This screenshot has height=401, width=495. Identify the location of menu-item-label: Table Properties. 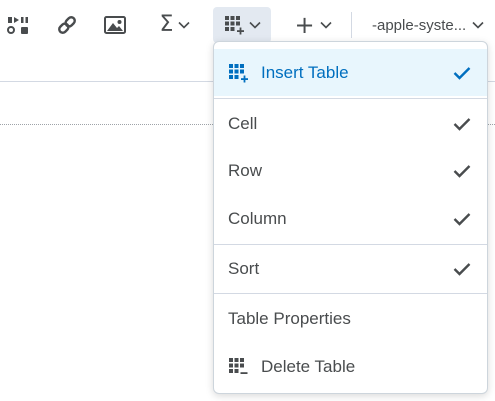
(289, 318).